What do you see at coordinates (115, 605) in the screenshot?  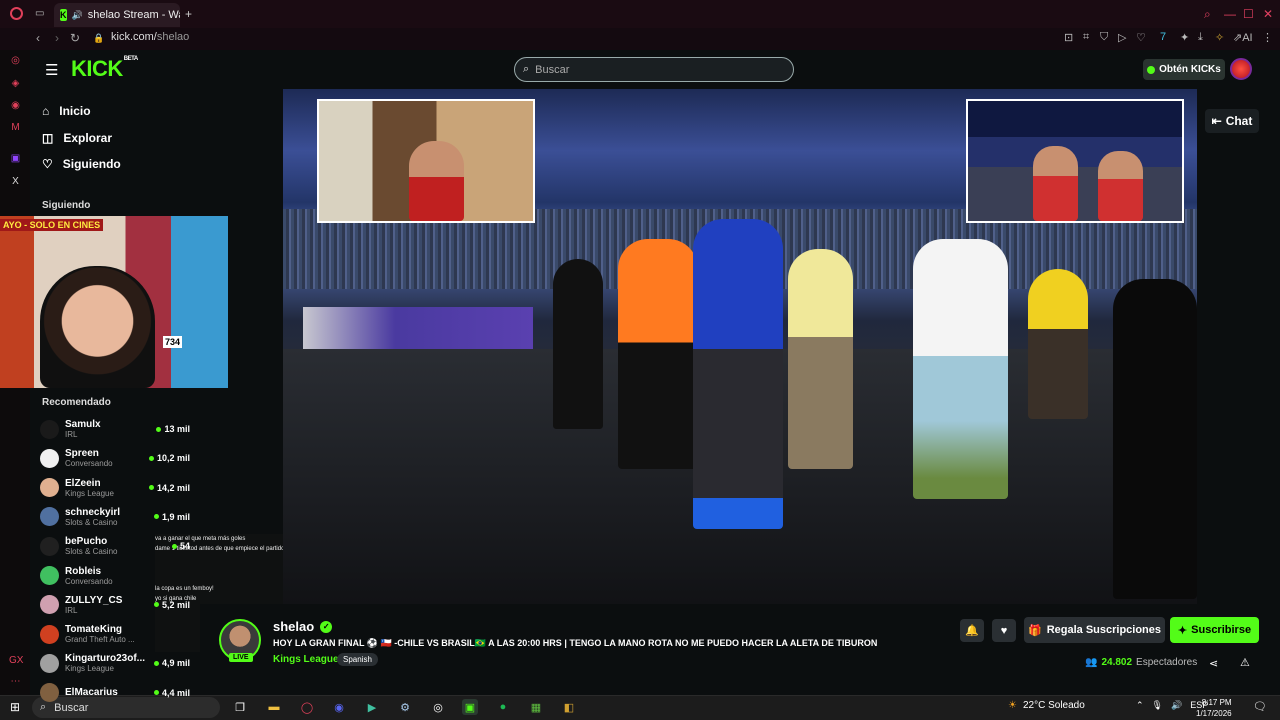 I see `recommended-channel-item: ZULLYY_CS IRL 5,2 mil` at bounding box center [115, 605].